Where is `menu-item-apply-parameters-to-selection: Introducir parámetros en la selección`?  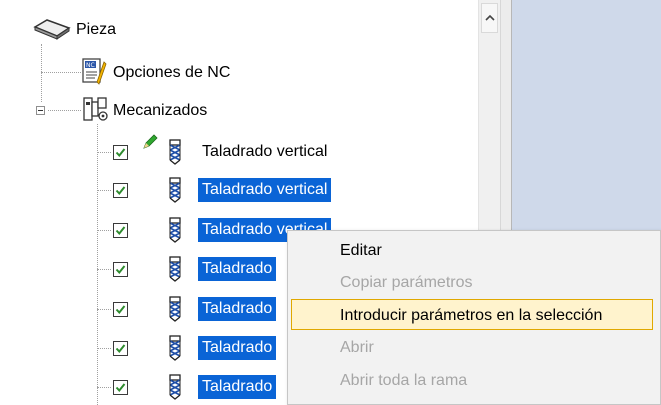 menu-item-apply-parameters-to-selection: Introducir parámetros en la selección is located at coordinates (472, 314).